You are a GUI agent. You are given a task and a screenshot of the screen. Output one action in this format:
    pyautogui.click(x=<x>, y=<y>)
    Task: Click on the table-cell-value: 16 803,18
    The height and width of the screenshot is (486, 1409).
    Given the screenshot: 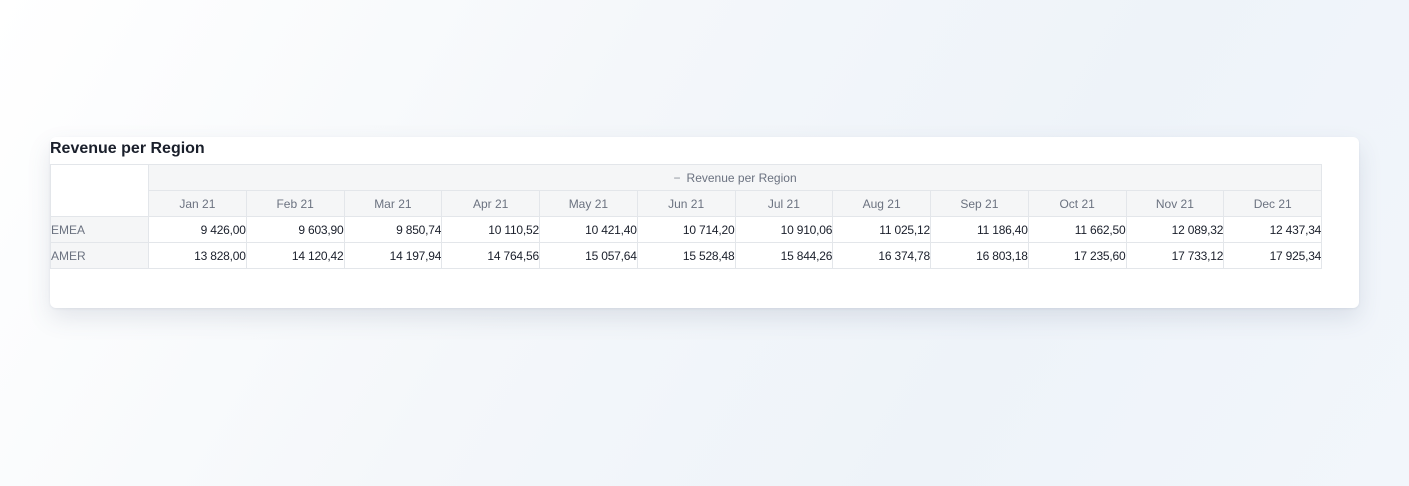 What is the action you would take?
    pyautogui.click(x=979, y=255)
    